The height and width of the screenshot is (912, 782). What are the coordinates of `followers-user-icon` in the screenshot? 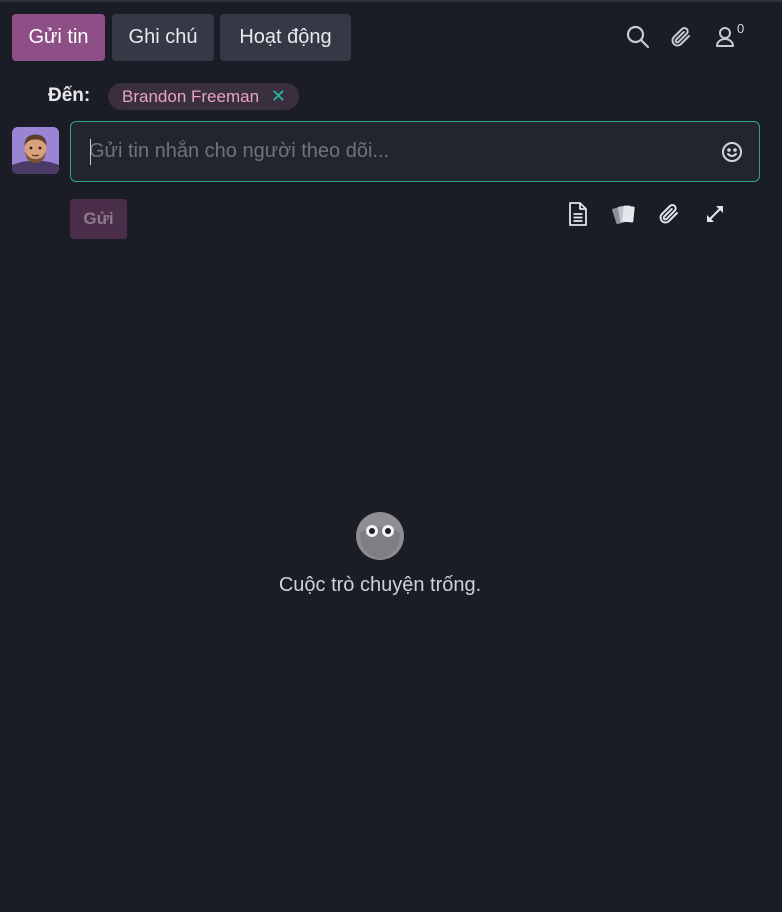 It's located at (726, 38).